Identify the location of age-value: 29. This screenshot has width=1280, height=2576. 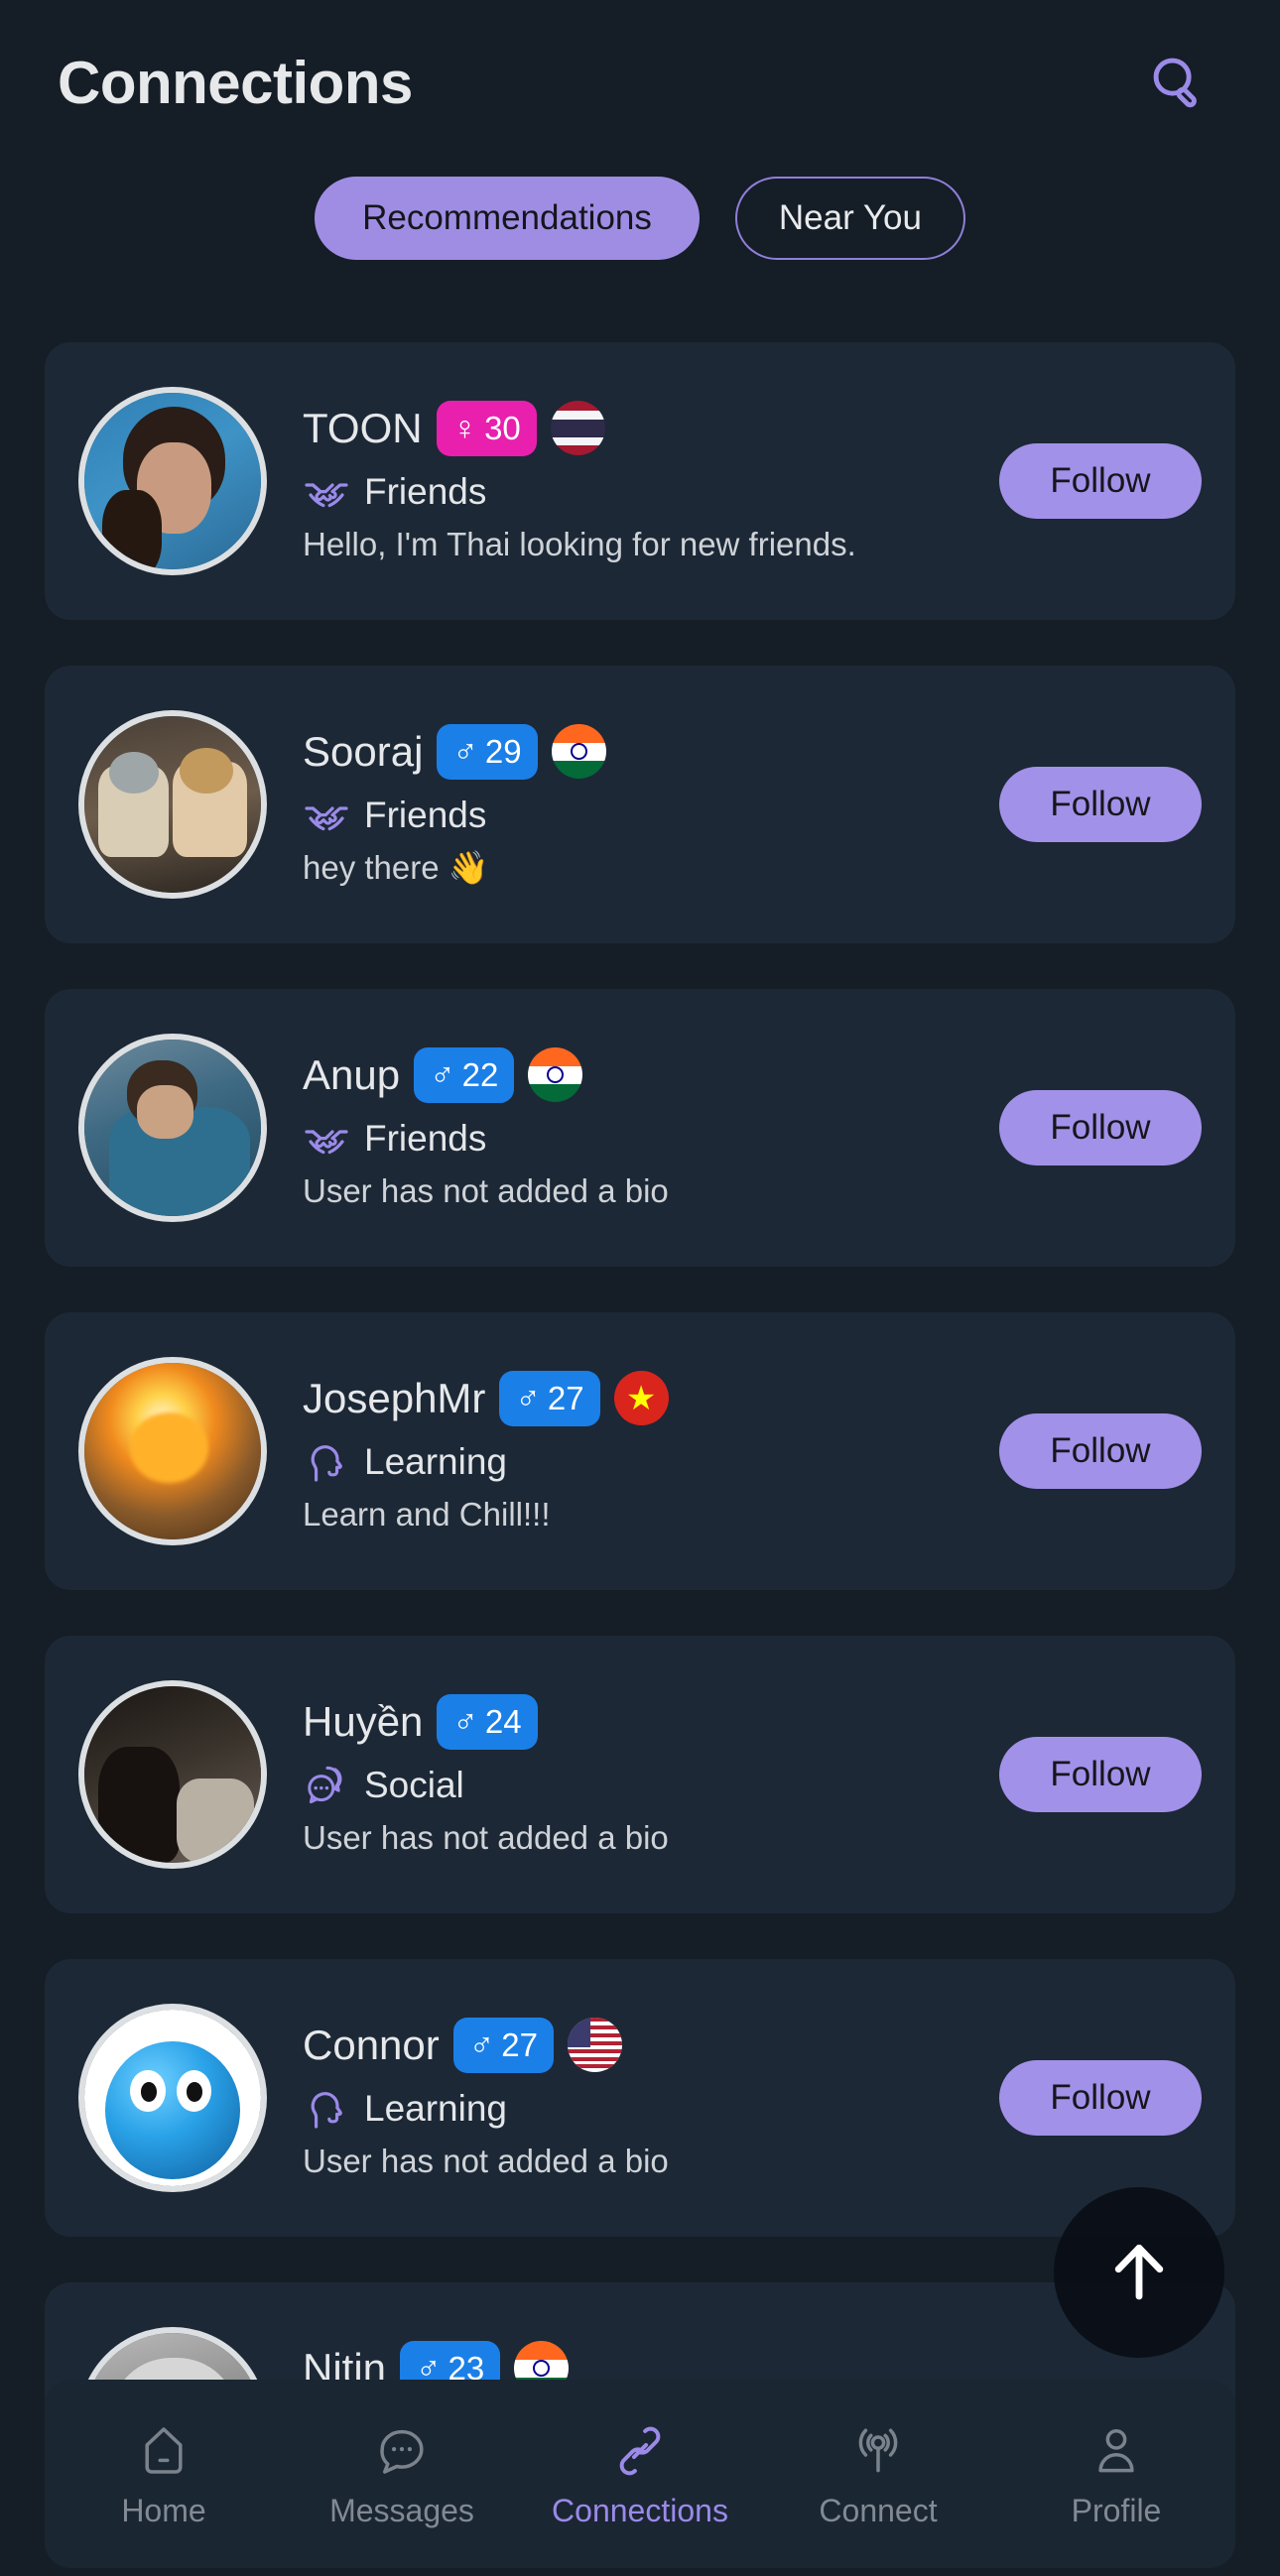
(503, 752).